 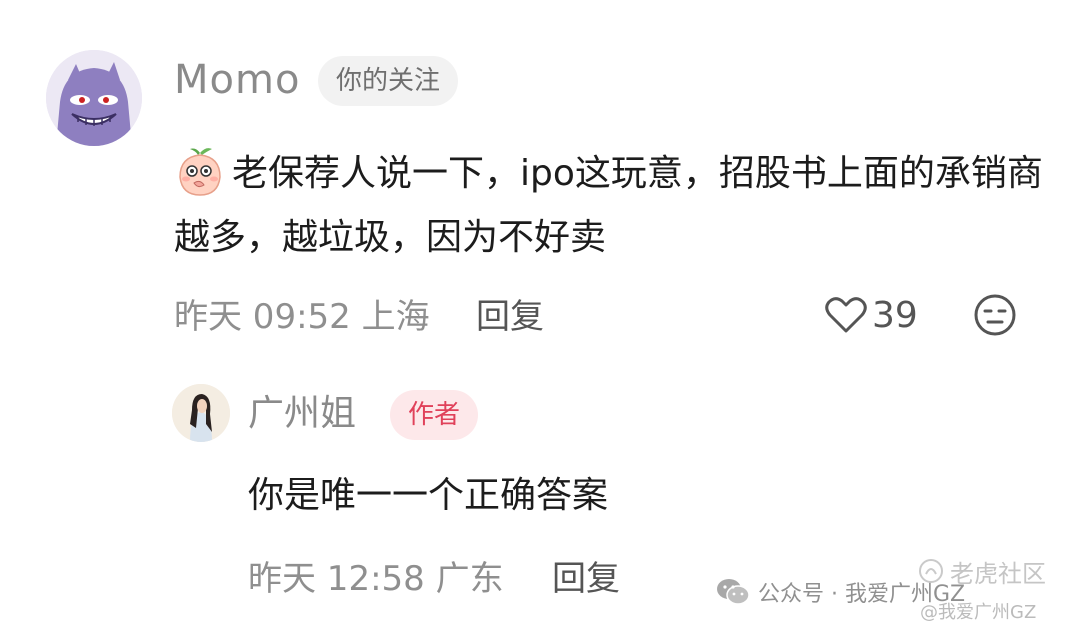 I want to click on reply-reply-button: 回复, so click(x=586, y=579).